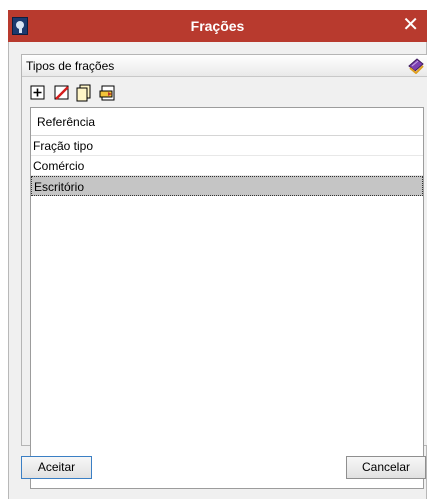  What do you see at coordinates (224, 66) in the screenshot?
I see `panel-header: Tipos de frações` at bounding box center [224, 66].